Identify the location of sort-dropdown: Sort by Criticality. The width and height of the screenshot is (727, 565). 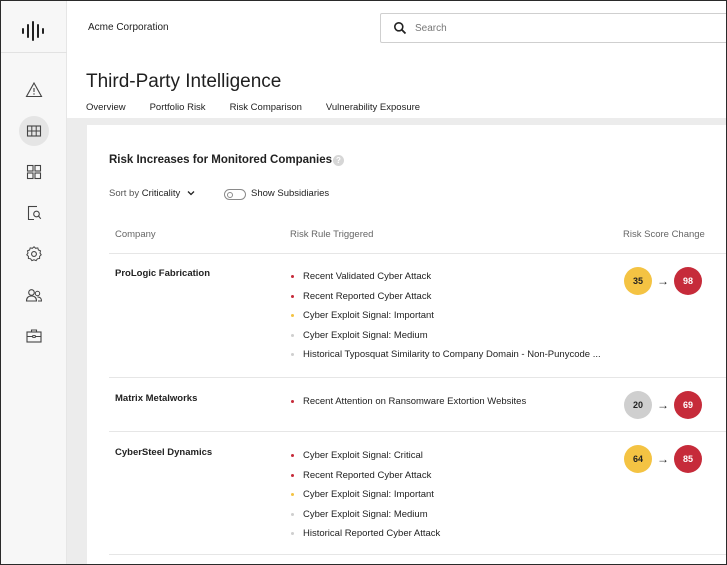
(152, 193).